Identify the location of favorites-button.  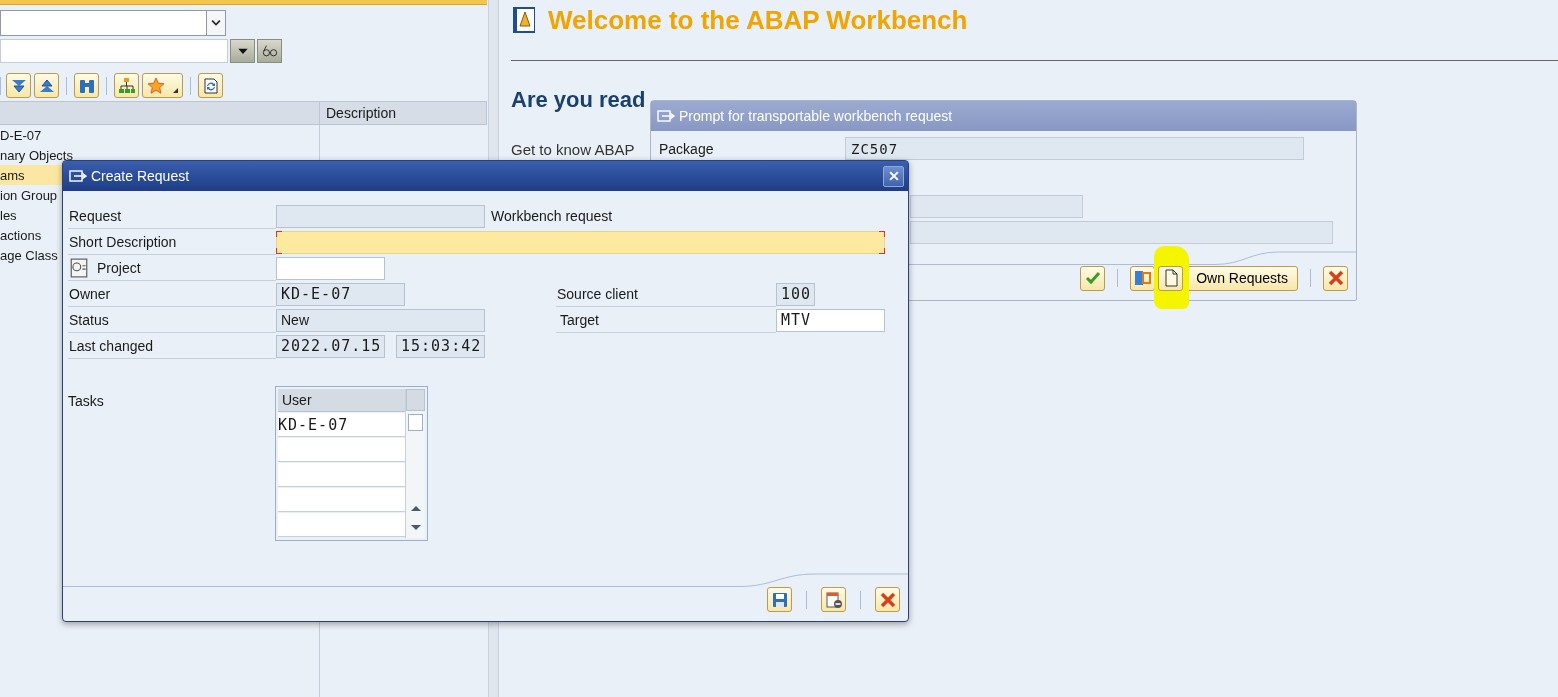
(162, 85).